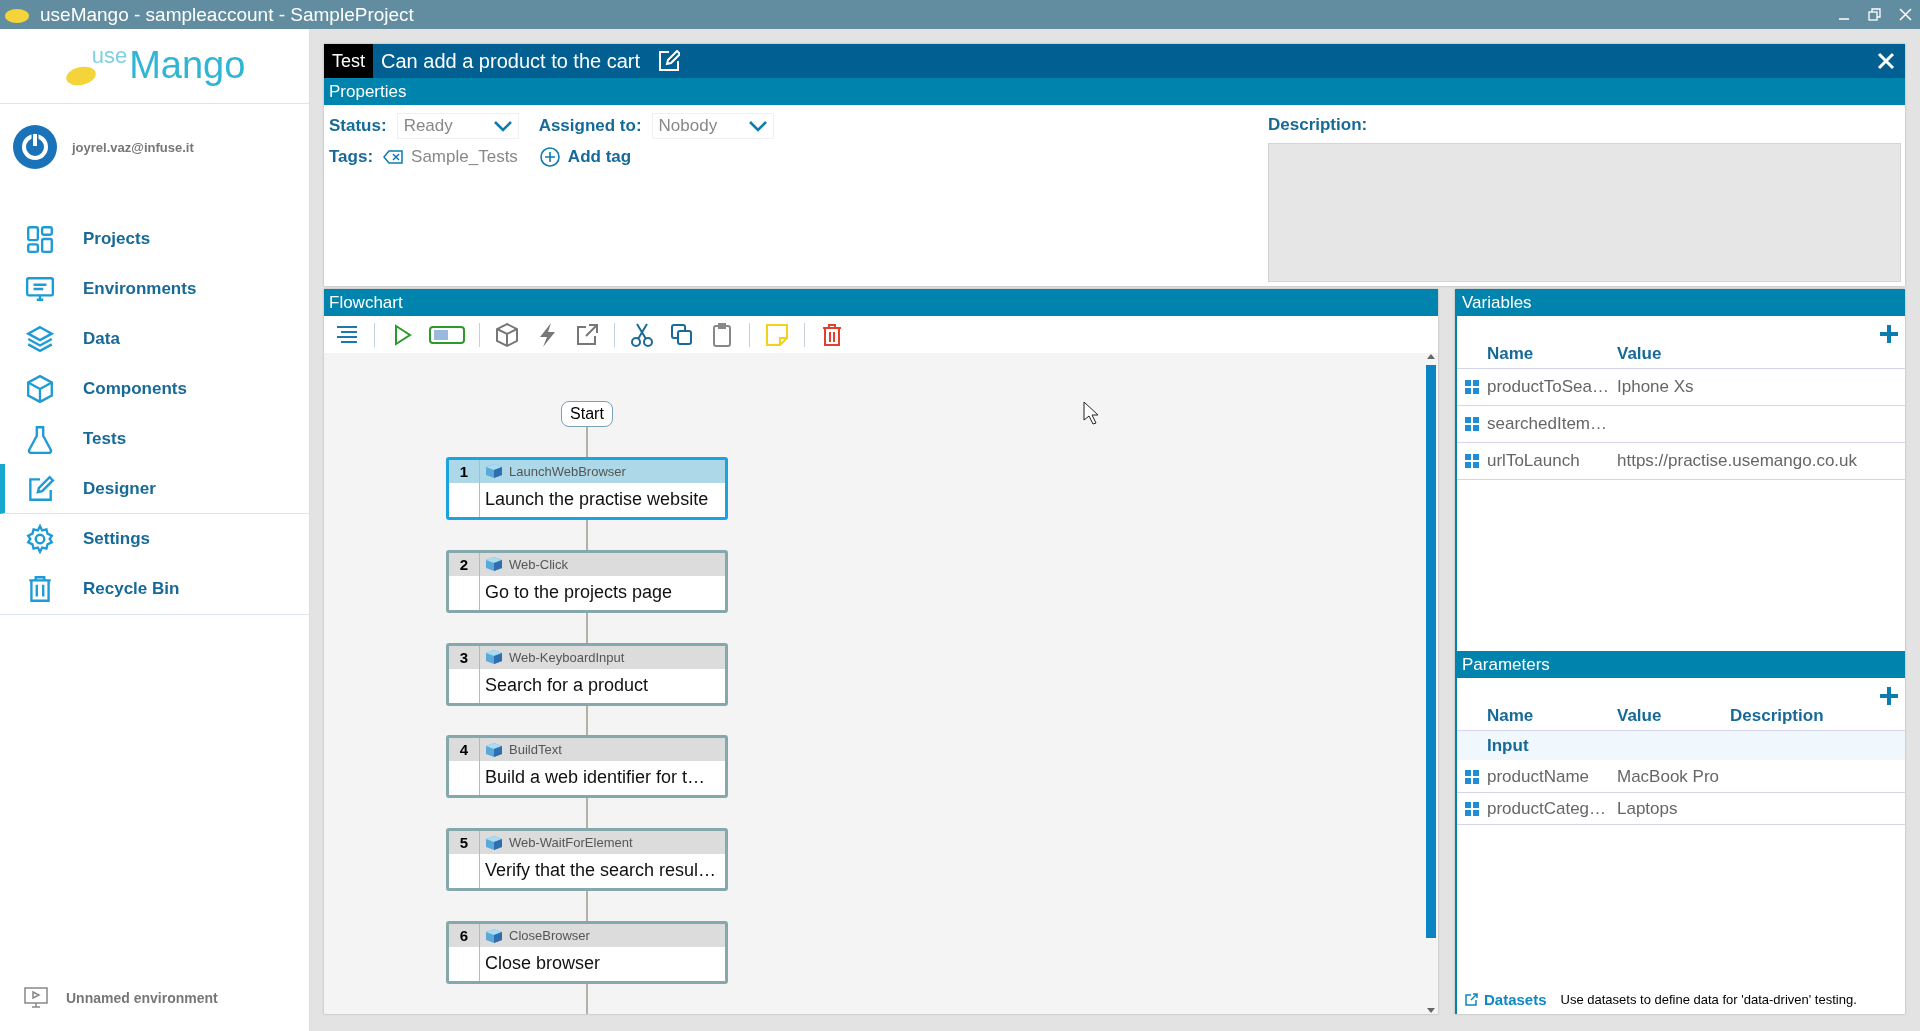  What do you see at coordinates (464, 657) in the screenshot?
I see `step-number: 3` at bounding box center [464, 657].